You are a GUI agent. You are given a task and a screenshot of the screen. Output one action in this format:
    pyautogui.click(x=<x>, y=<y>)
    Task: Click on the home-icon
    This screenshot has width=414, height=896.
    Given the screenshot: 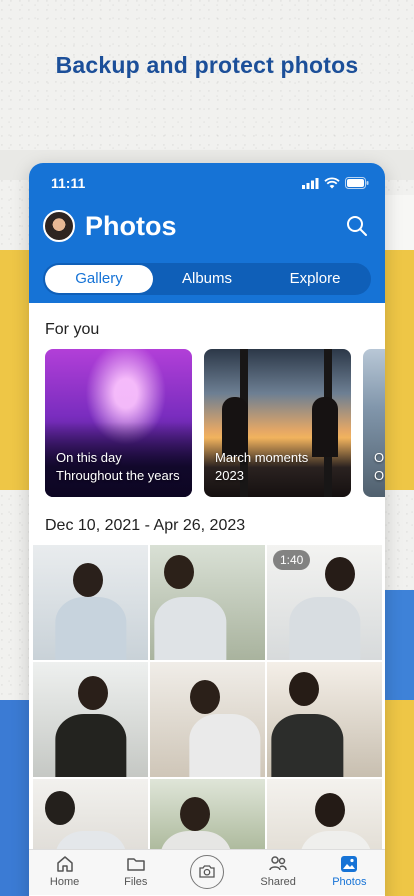 What is the action you would take?
    pyautogui.click(x=64, y=864)
    